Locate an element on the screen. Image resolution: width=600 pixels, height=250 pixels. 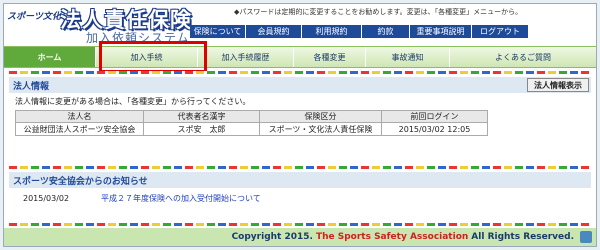
page-top-icon is located at coordinates (586, 237).